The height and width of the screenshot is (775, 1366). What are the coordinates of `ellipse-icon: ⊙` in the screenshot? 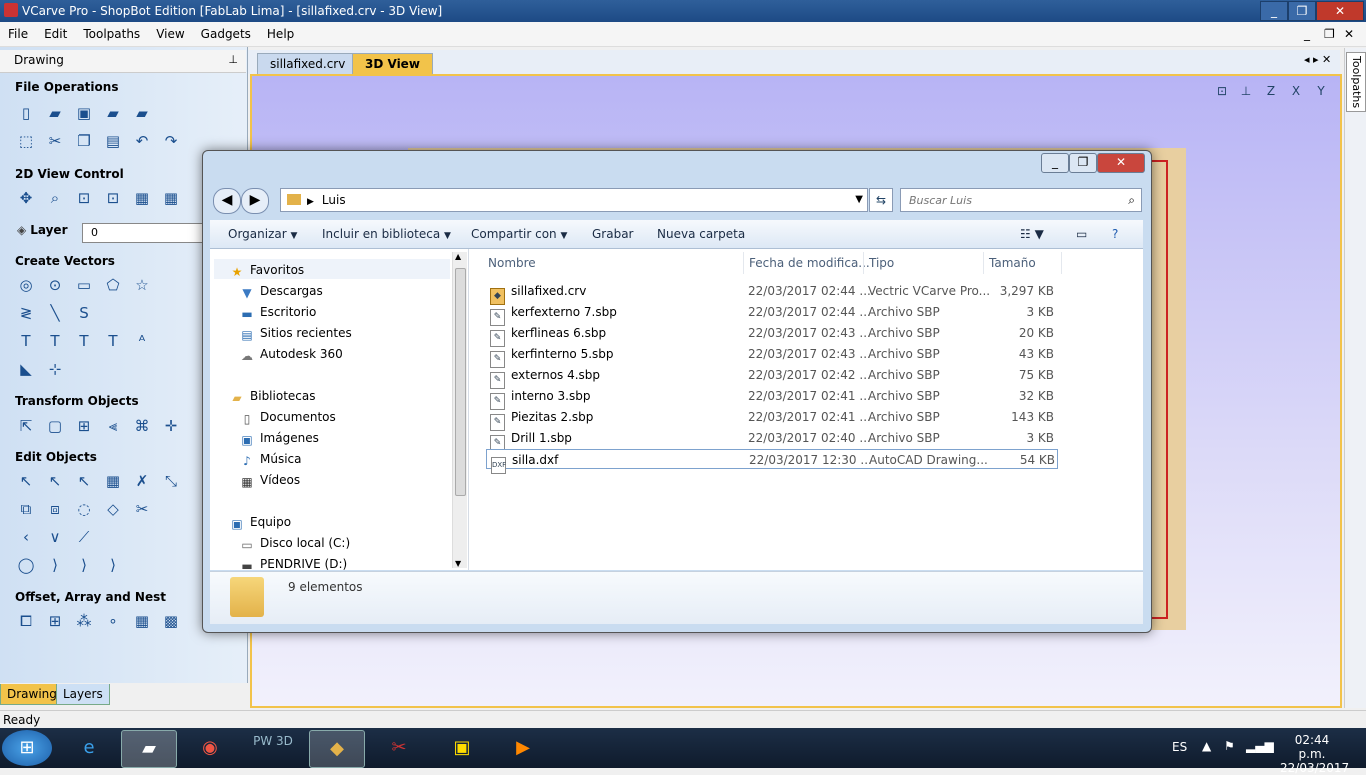 It's located at (55, 285).